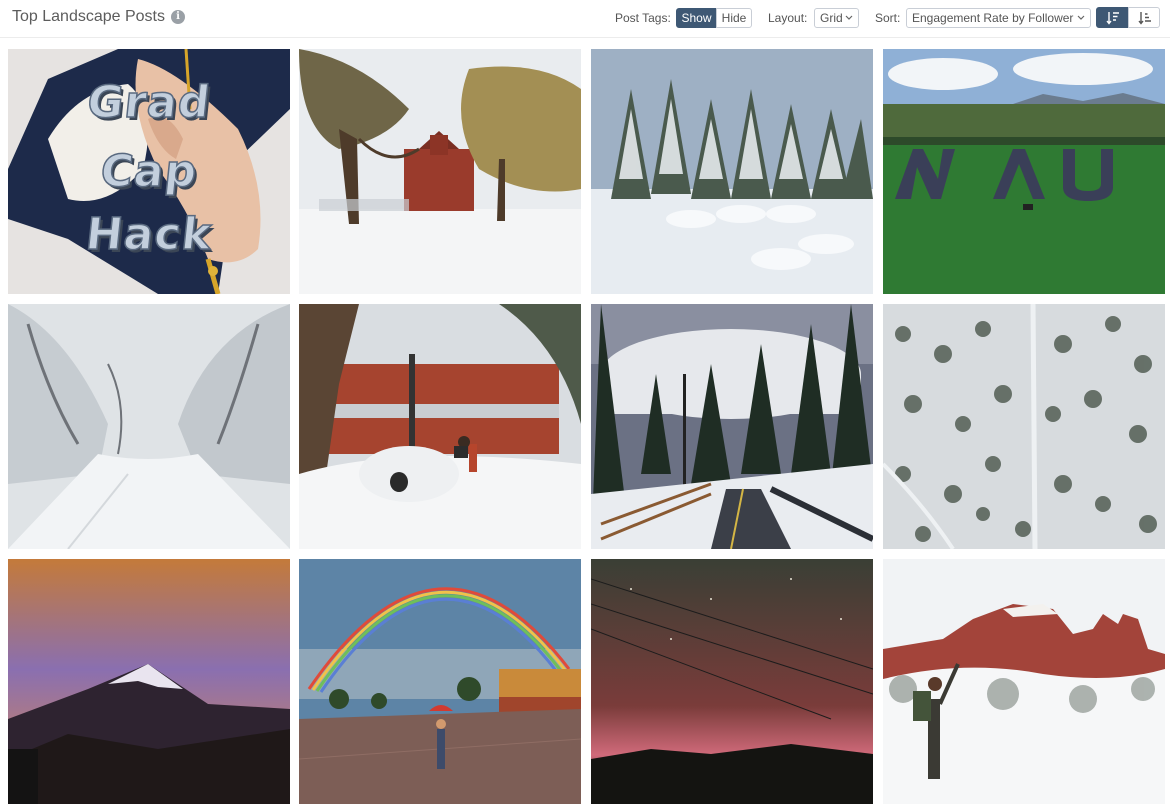  Describe the element at coordinates (88, 16) in the screenshot. I see `page-title: Top Landscape Posts` at that location.